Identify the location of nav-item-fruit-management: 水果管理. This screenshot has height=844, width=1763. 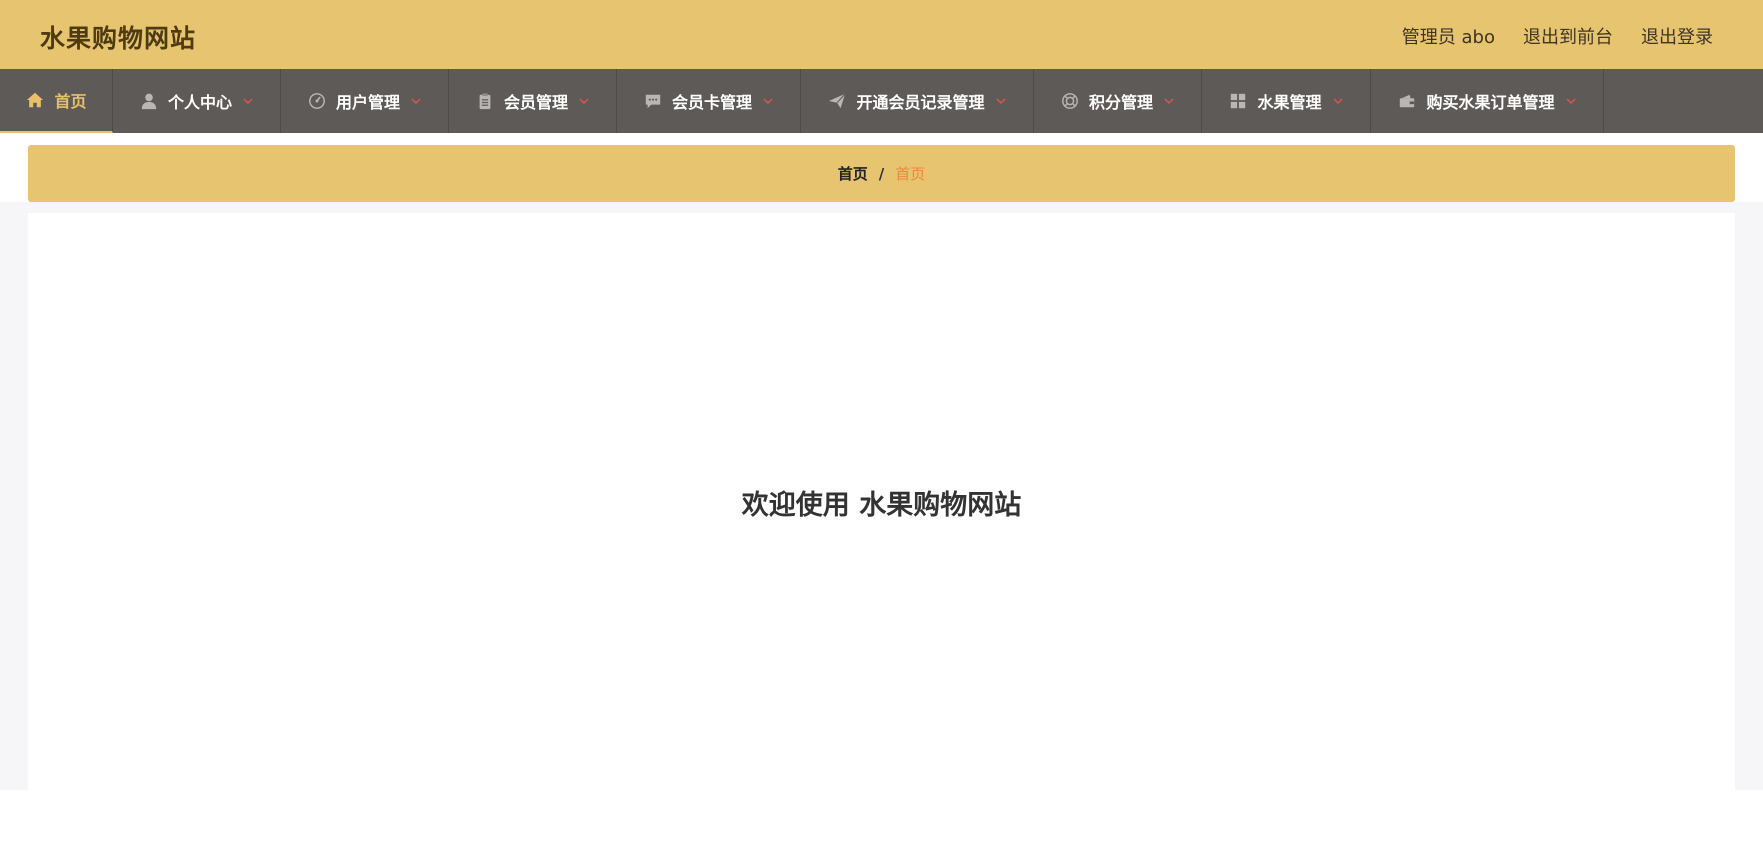
(1286, 101).